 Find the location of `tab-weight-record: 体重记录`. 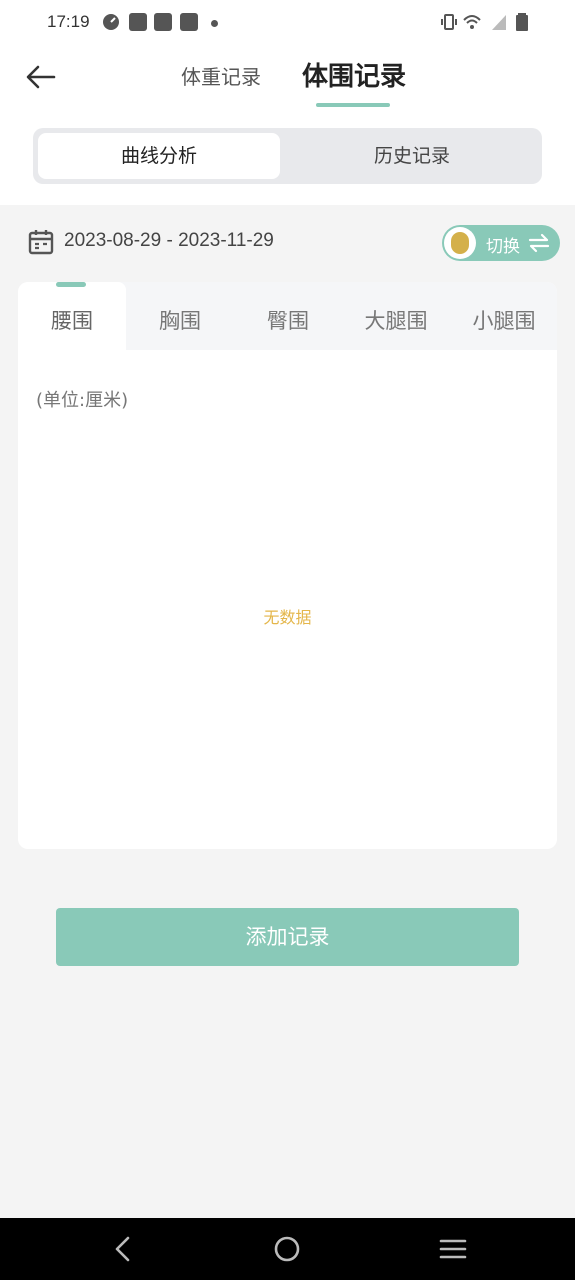

tab-weight-record: 体重记录 is located at coordinates (221, 77).